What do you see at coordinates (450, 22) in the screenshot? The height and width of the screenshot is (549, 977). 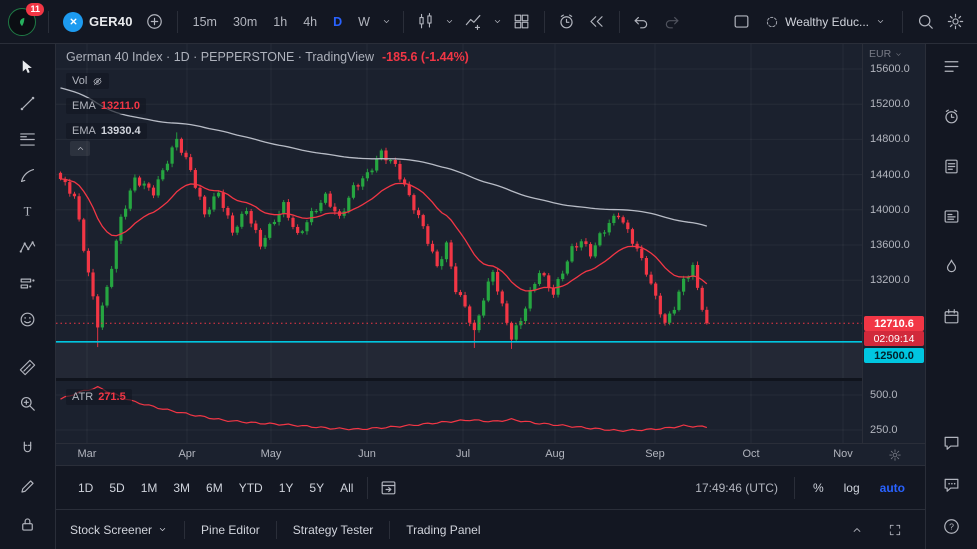 I see `chart-style-menu-button` at bounding box center [450, 22].